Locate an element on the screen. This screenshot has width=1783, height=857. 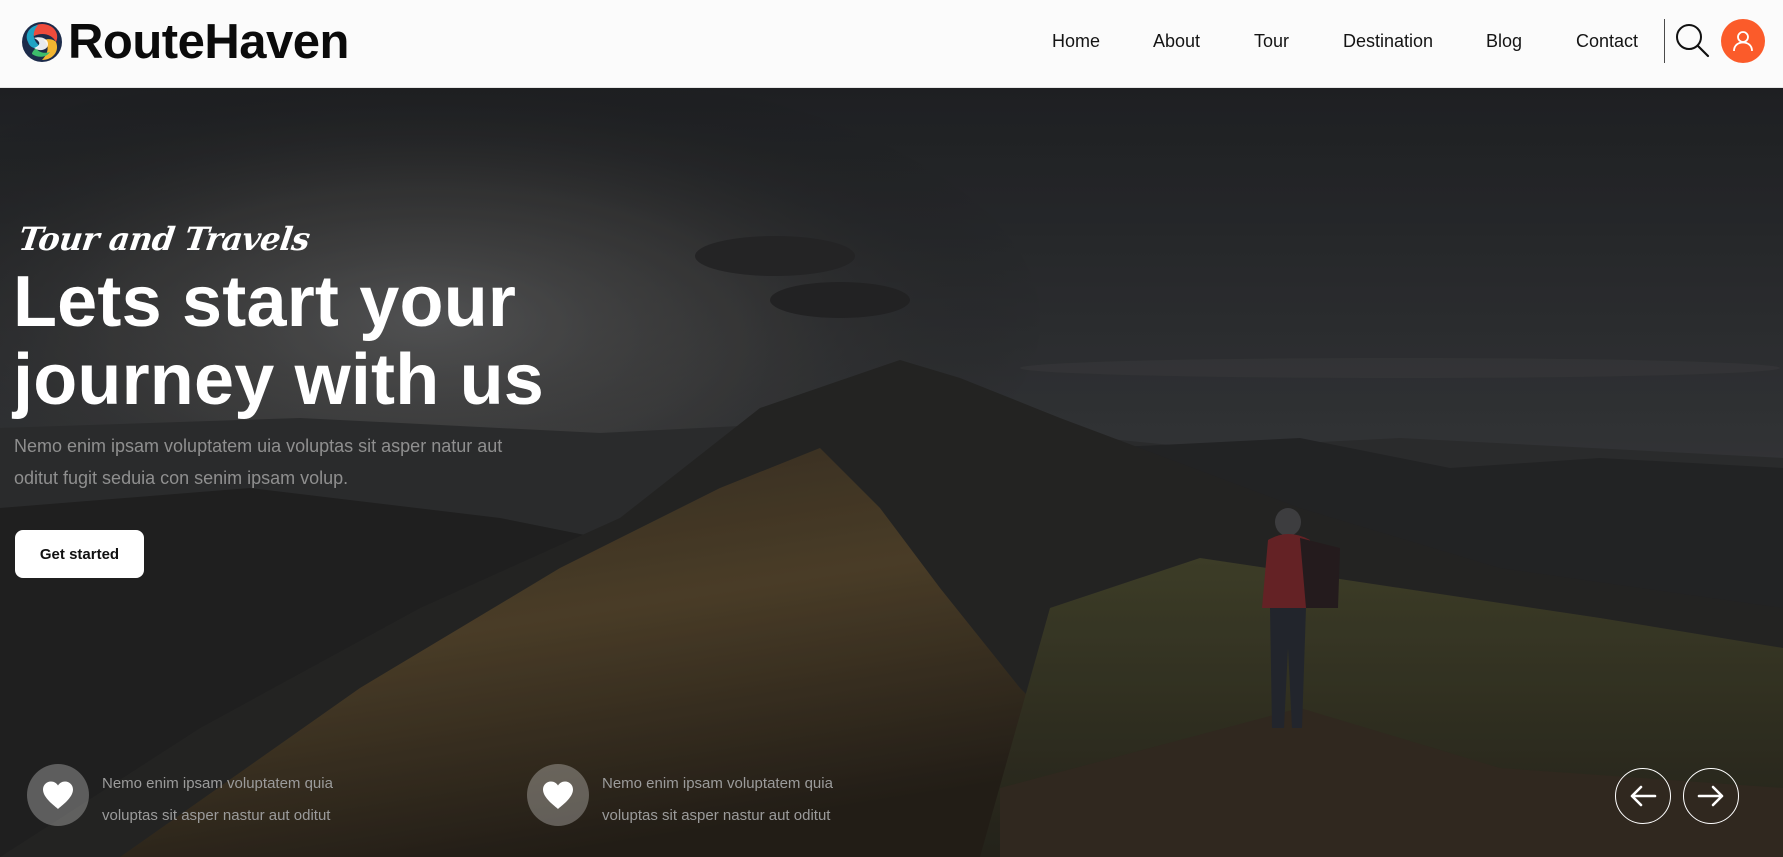
nav-divider is located at coordinates (1664, 41).